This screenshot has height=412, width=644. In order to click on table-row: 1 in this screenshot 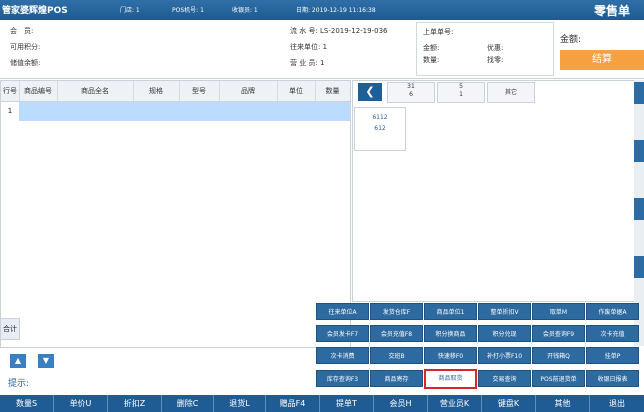, I will do `click(175, 111)`.